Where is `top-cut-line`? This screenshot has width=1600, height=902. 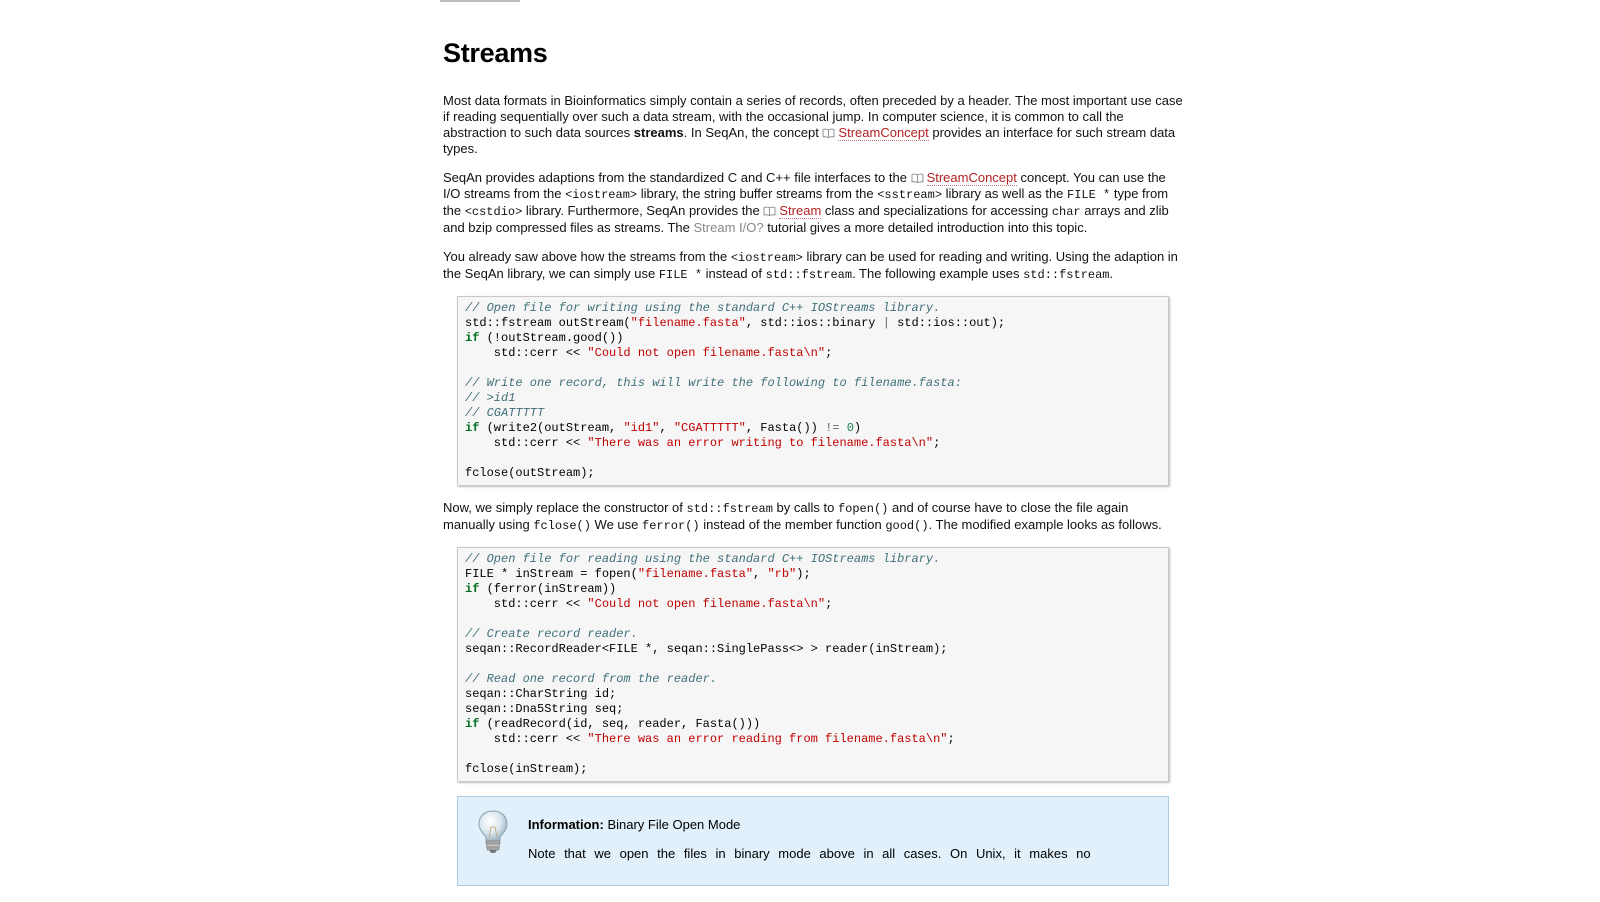
top-cut-line is located at coordinates (480, 1).